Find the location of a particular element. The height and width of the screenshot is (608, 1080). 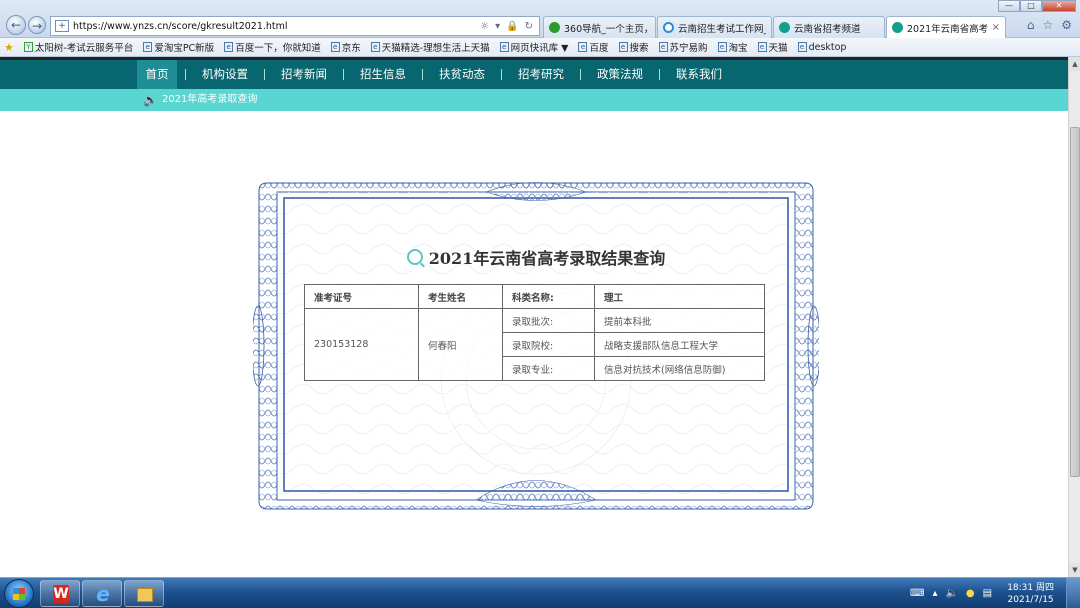

nav-research: 招考研究 is located at coordinates (541, 74).